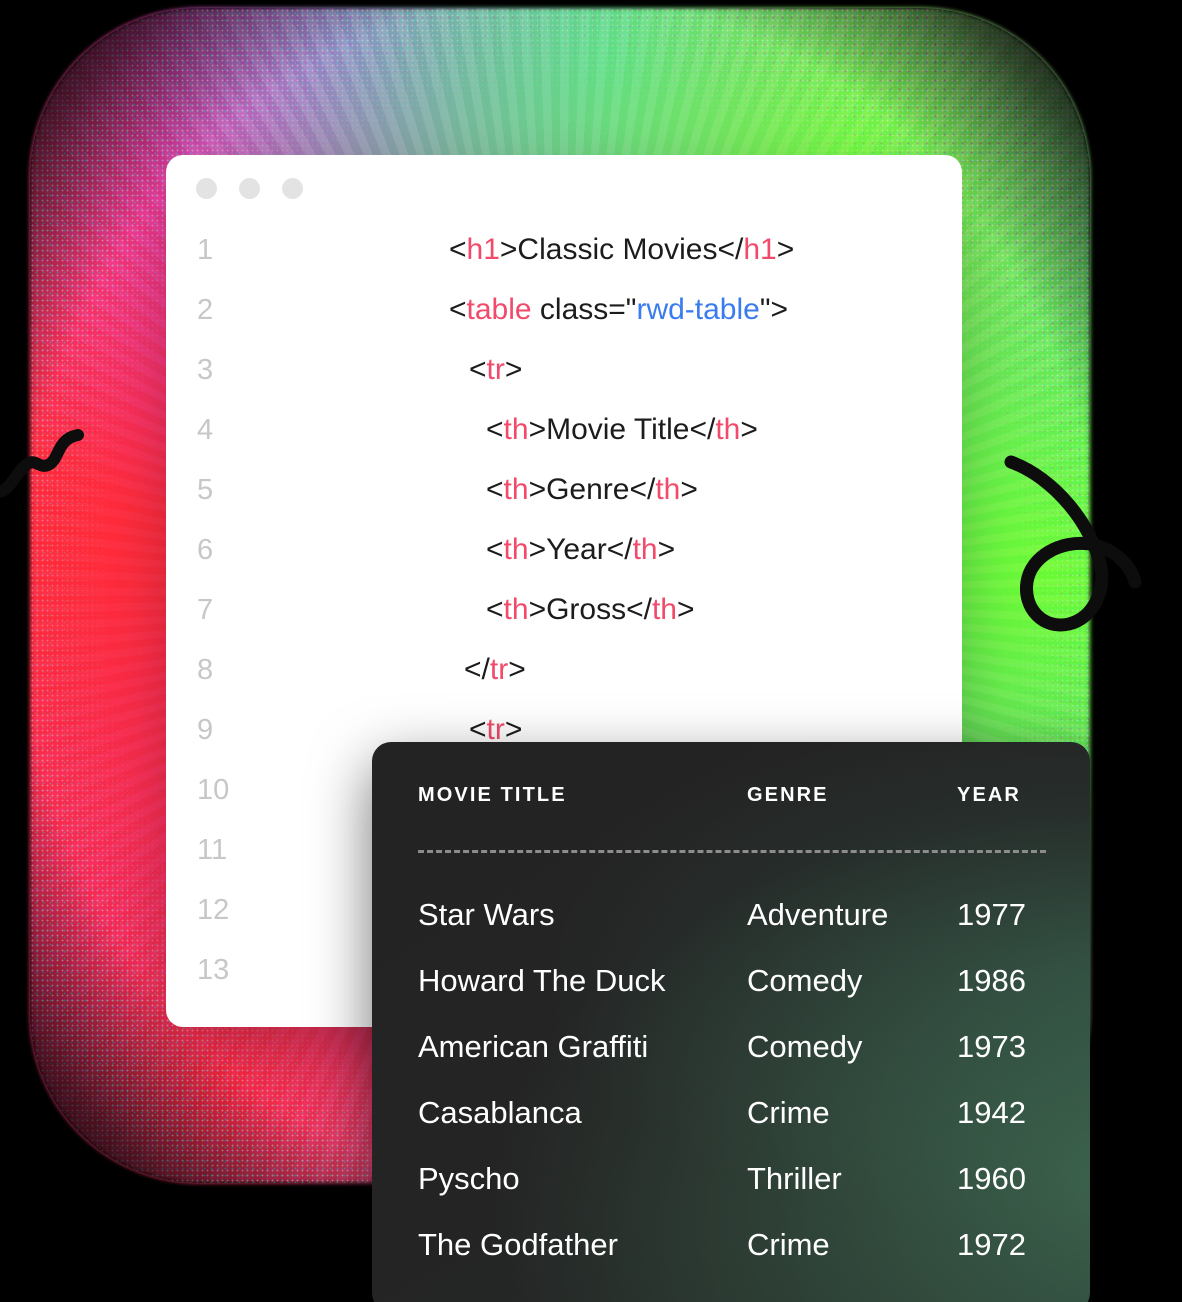 The height and width of the screenshot is (1302, 1182). Describe the element at coordinates (205, 250) in the screenshot. I see `line-number: 1` at that location.